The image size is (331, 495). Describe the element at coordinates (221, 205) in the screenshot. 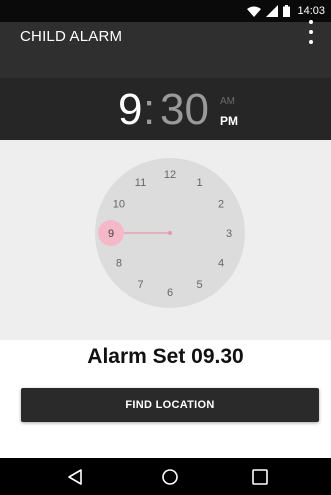

I see `clock-number-2: 2` at that location.